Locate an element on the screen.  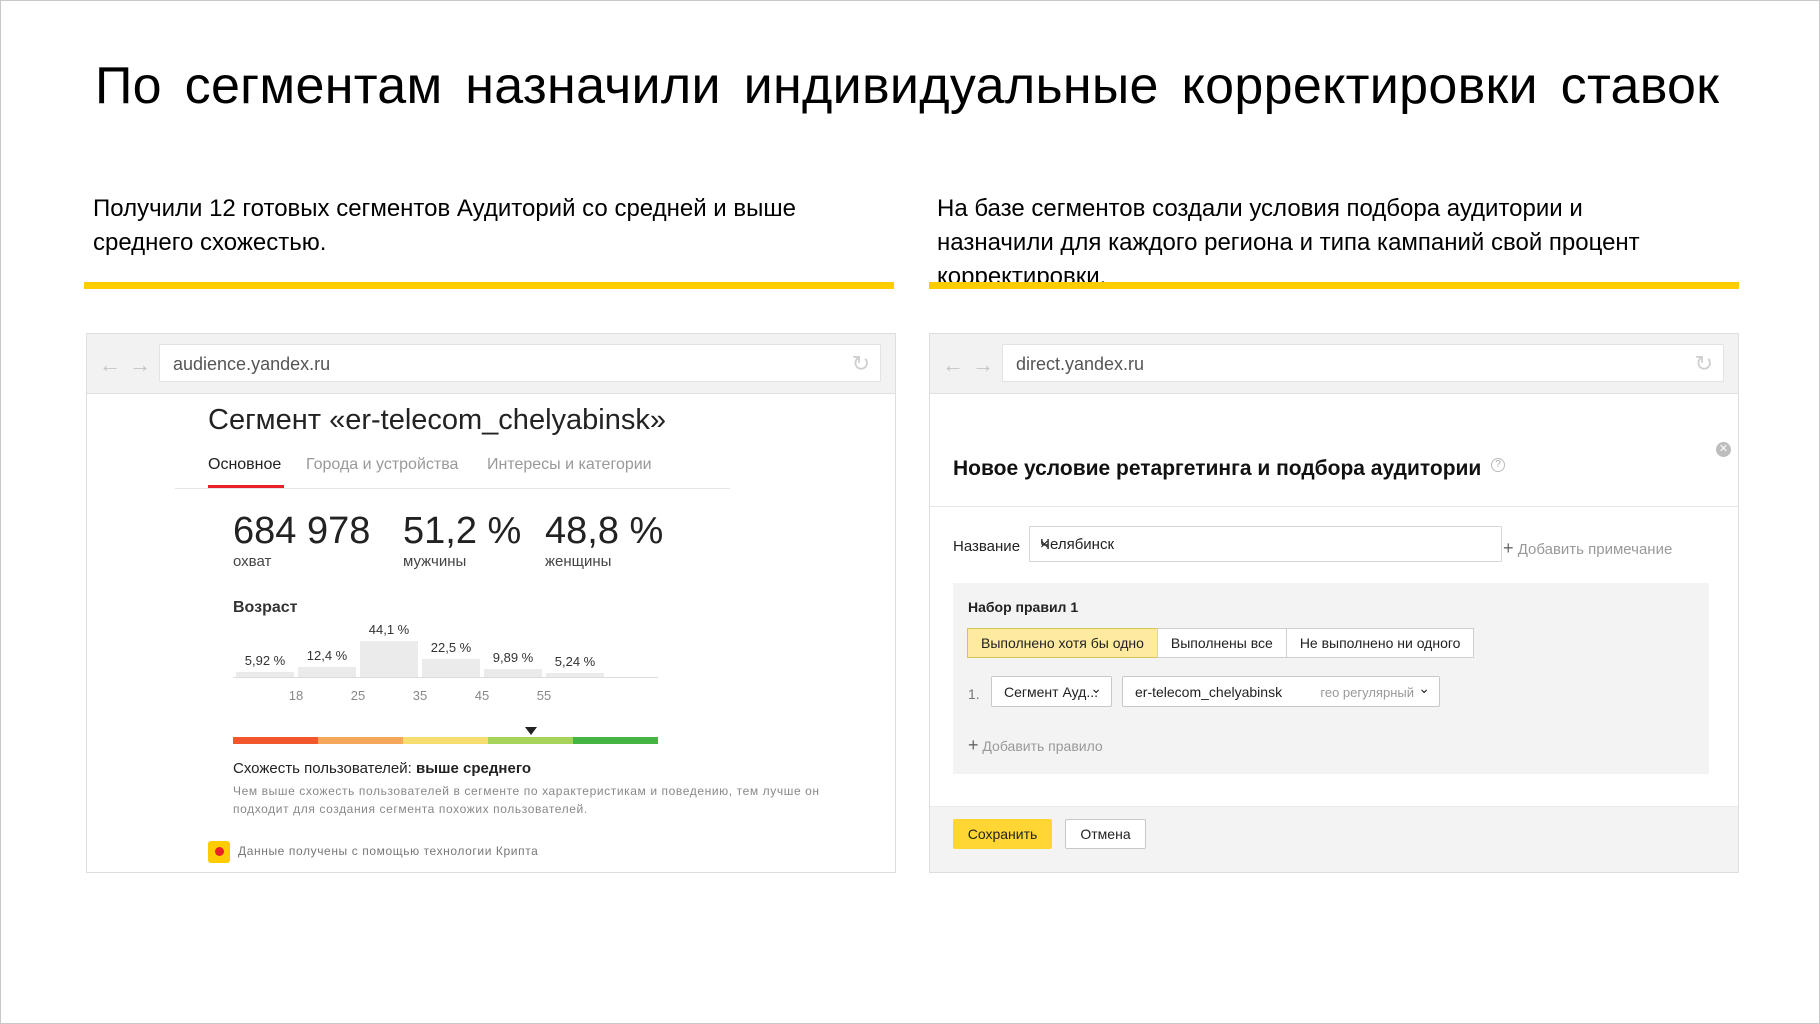
men-label: мужчины is located at coordinates (435, 561).